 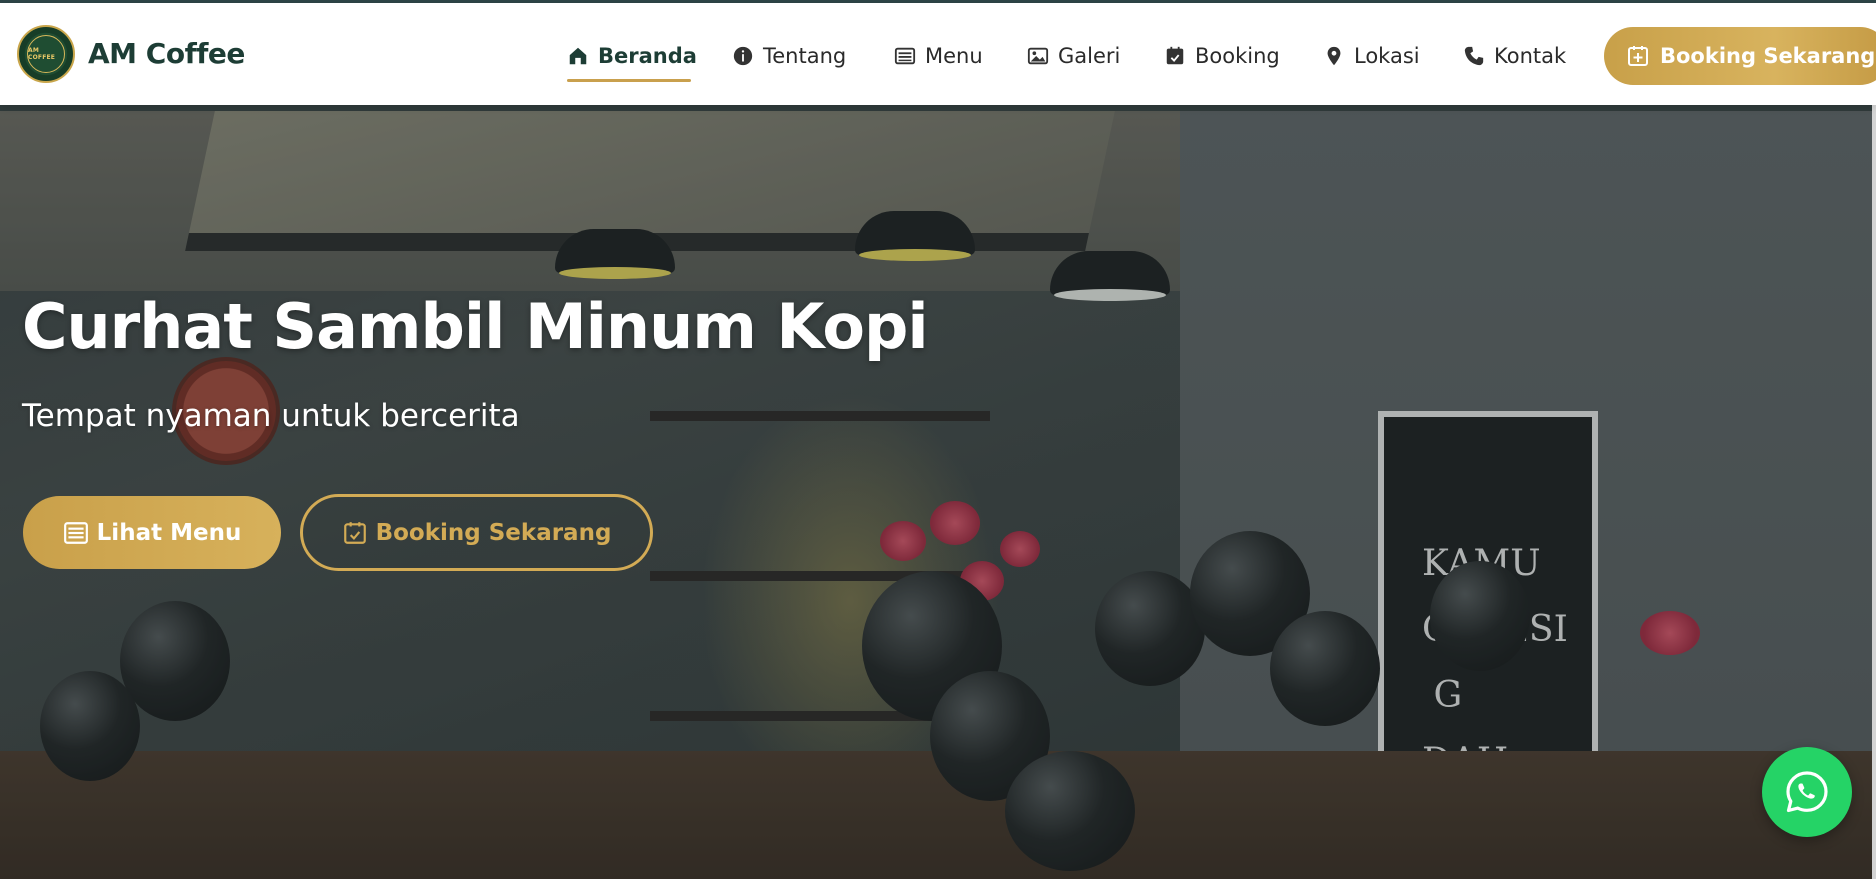 I want to click on nav-item-kontak: Kontak, so click(x=1514, y=56).